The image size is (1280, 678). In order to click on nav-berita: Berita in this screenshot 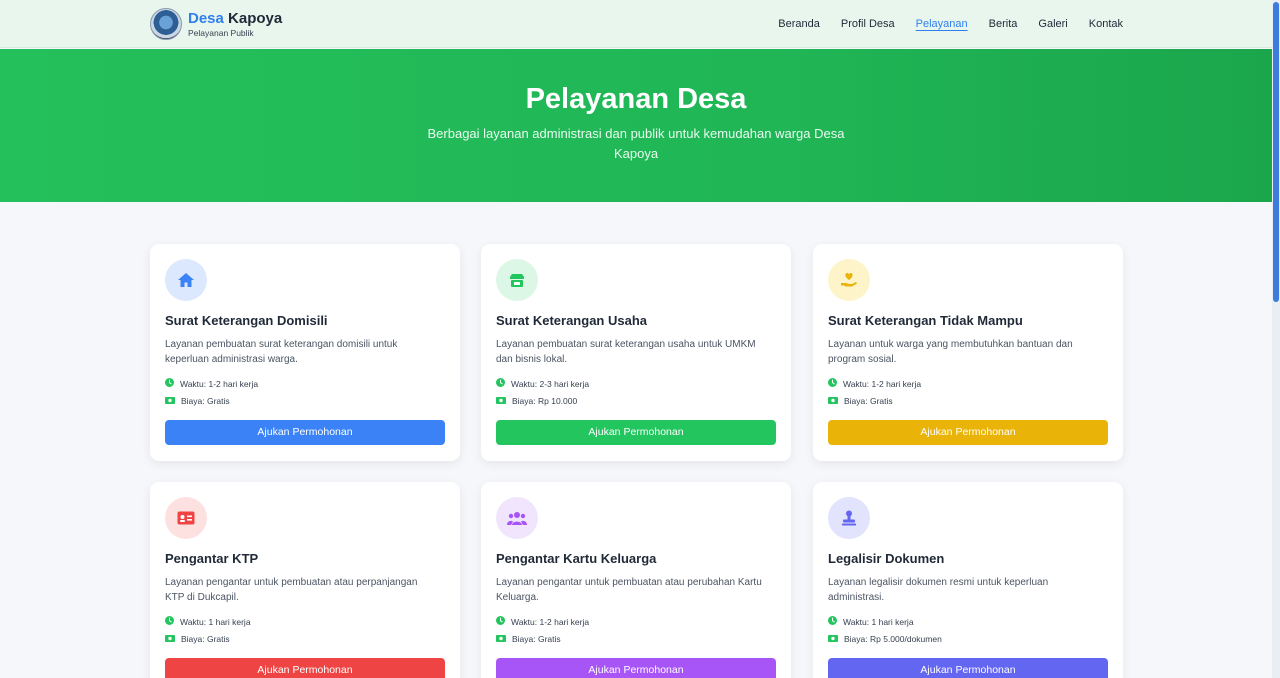, I will do `click(1003, 24)`.